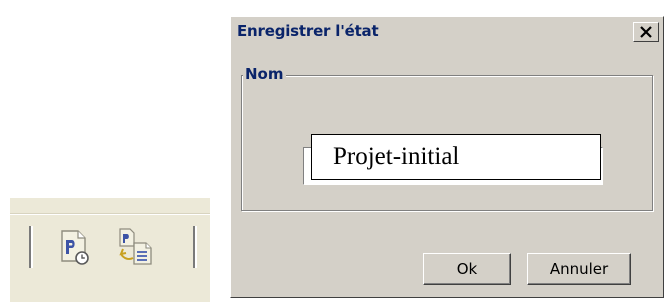 This screenshot has height=302, width=666. I want to click on close-button, so click(646, 32).